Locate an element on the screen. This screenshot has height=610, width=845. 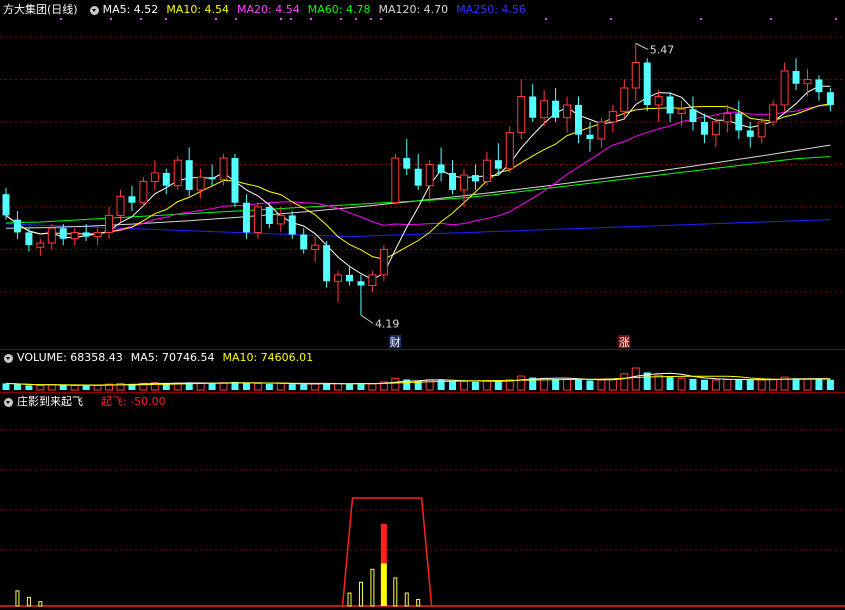
panel-menu-icon is located at coordinates (94, 10).